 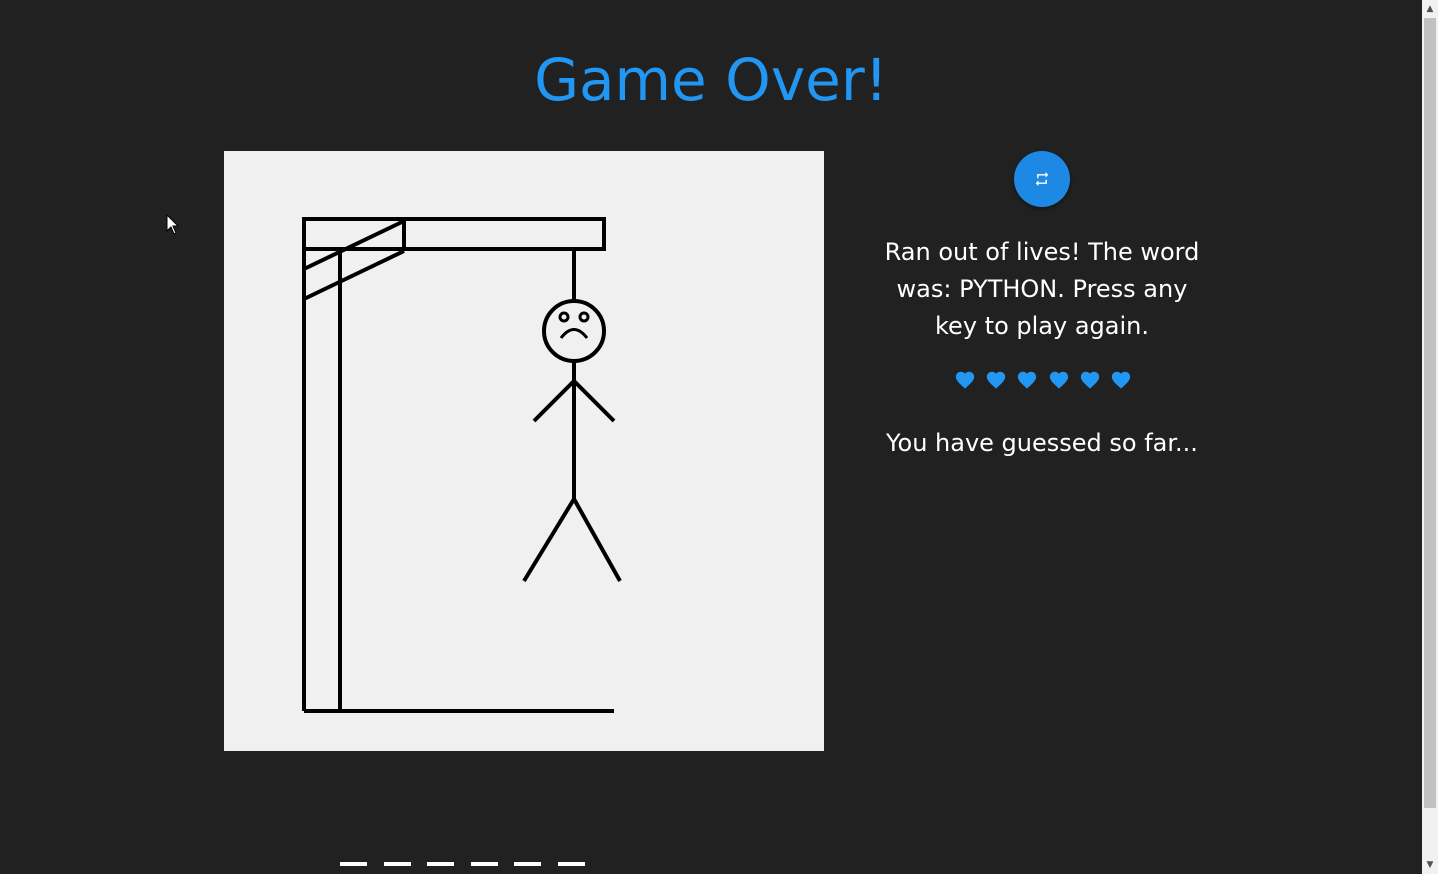 What do you see at coordinates (173, 224) in the screenshot?
I see `mouse-cursor-icon` at bounding box center [173, 224].